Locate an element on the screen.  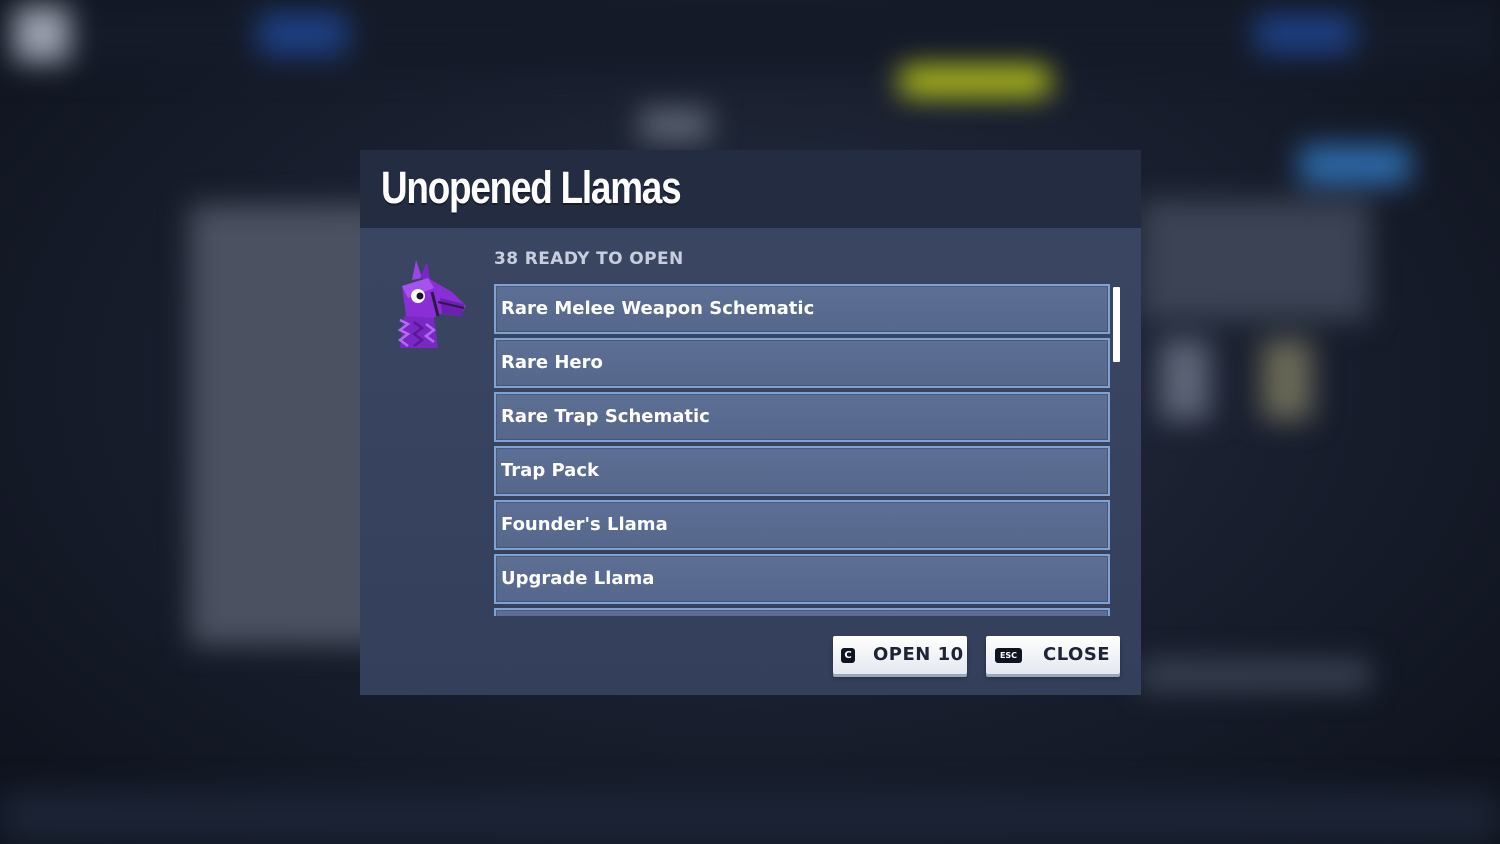
keybind-c-icon: C is located at coordinates (848, 655).